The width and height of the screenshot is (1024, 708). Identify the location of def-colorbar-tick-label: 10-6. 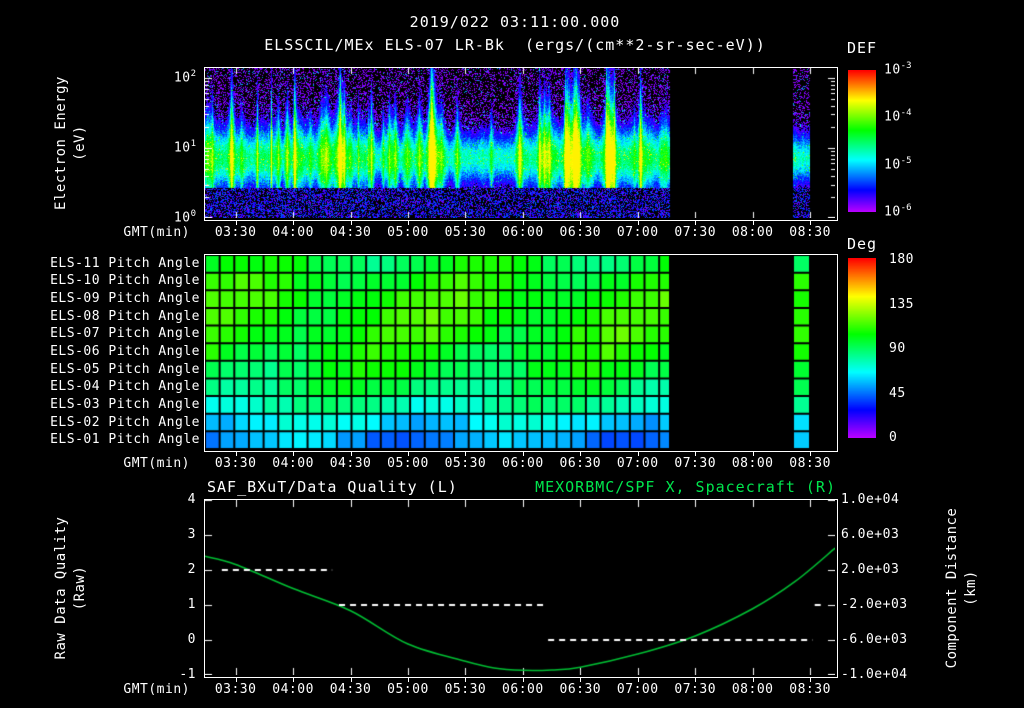
(898, 211).